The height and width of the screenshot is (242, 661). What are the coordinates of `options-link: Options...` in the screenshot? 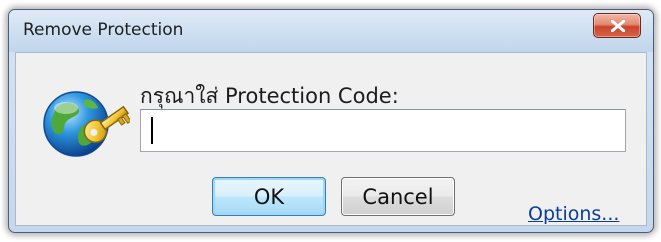 It's located at (573, 214).